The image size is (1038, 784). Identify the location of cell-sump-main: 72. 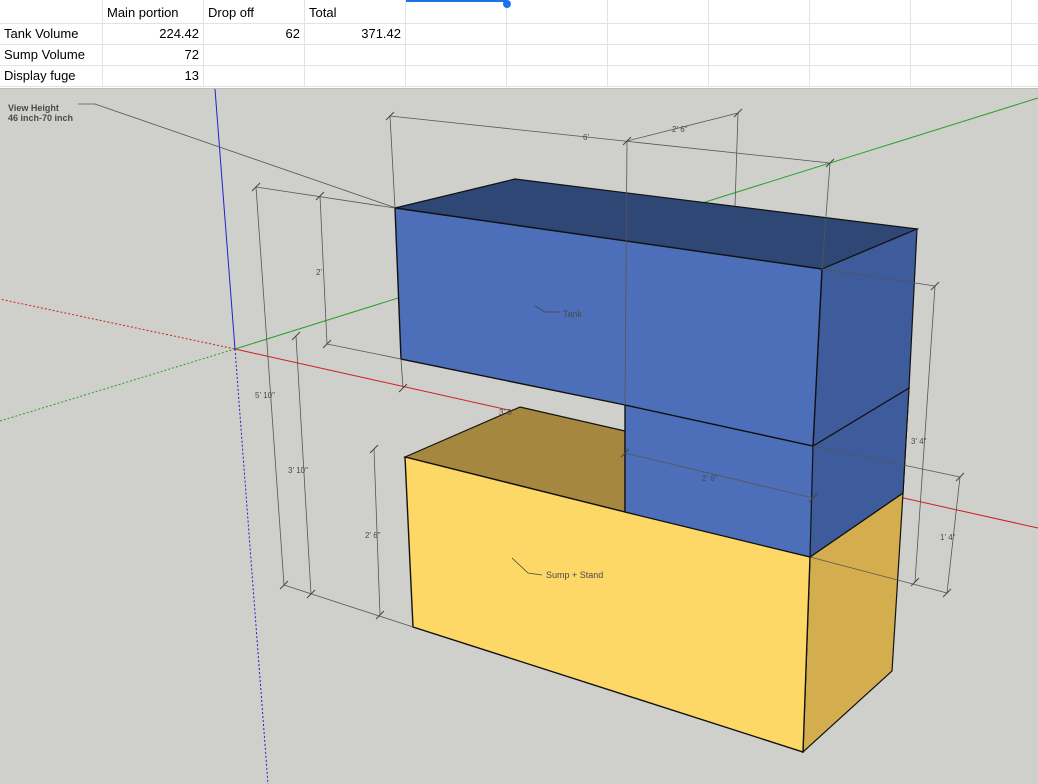
(153, 54).